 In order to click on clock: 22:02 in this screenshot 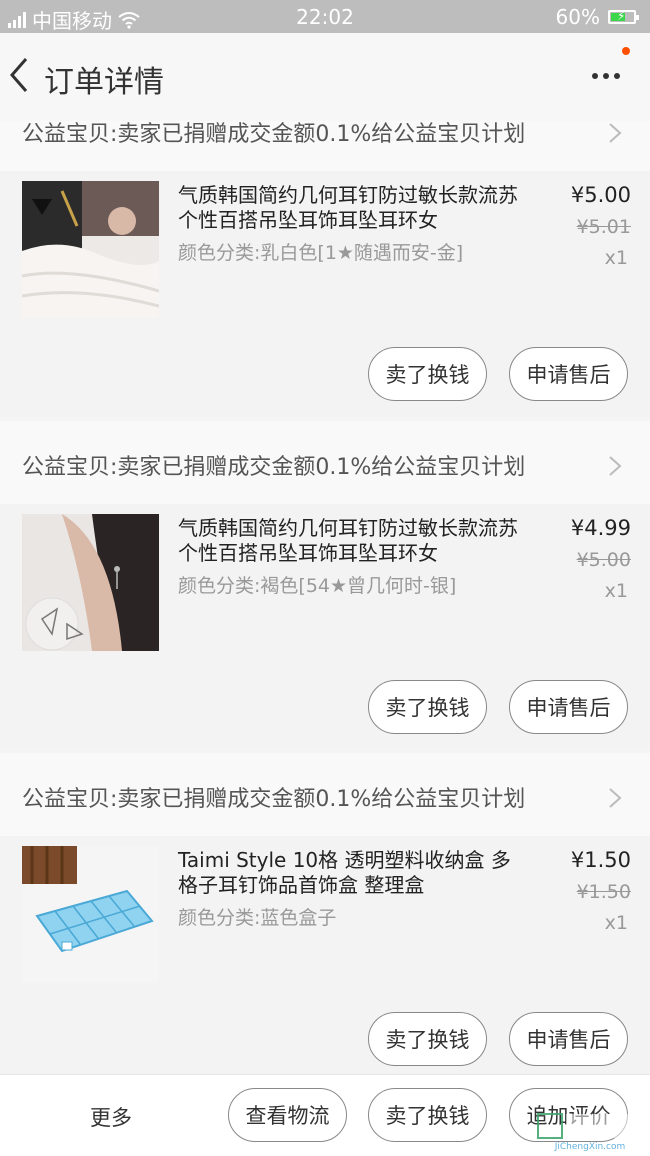, I will do `click(325, 17)`.